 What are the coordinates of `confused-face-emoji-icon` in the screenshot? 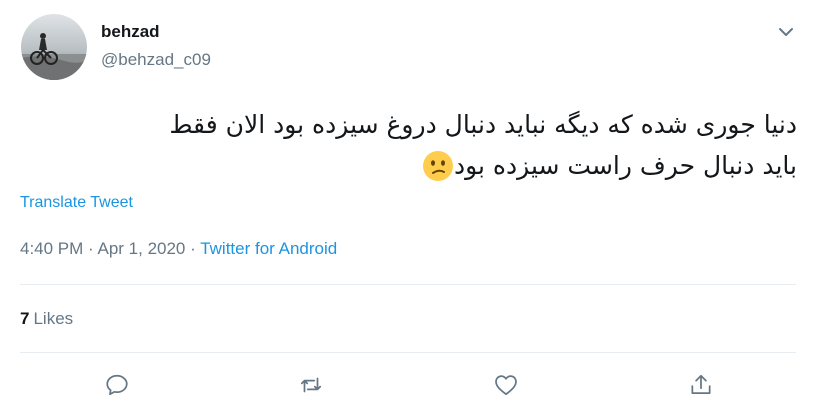 It's located at (438, 172).